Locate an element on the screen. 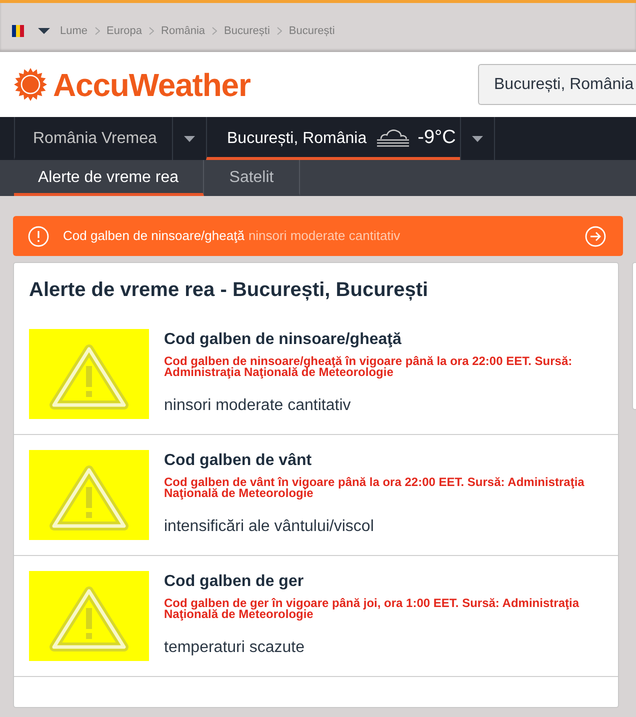  sun-icon is located at coordinates (30, 84).